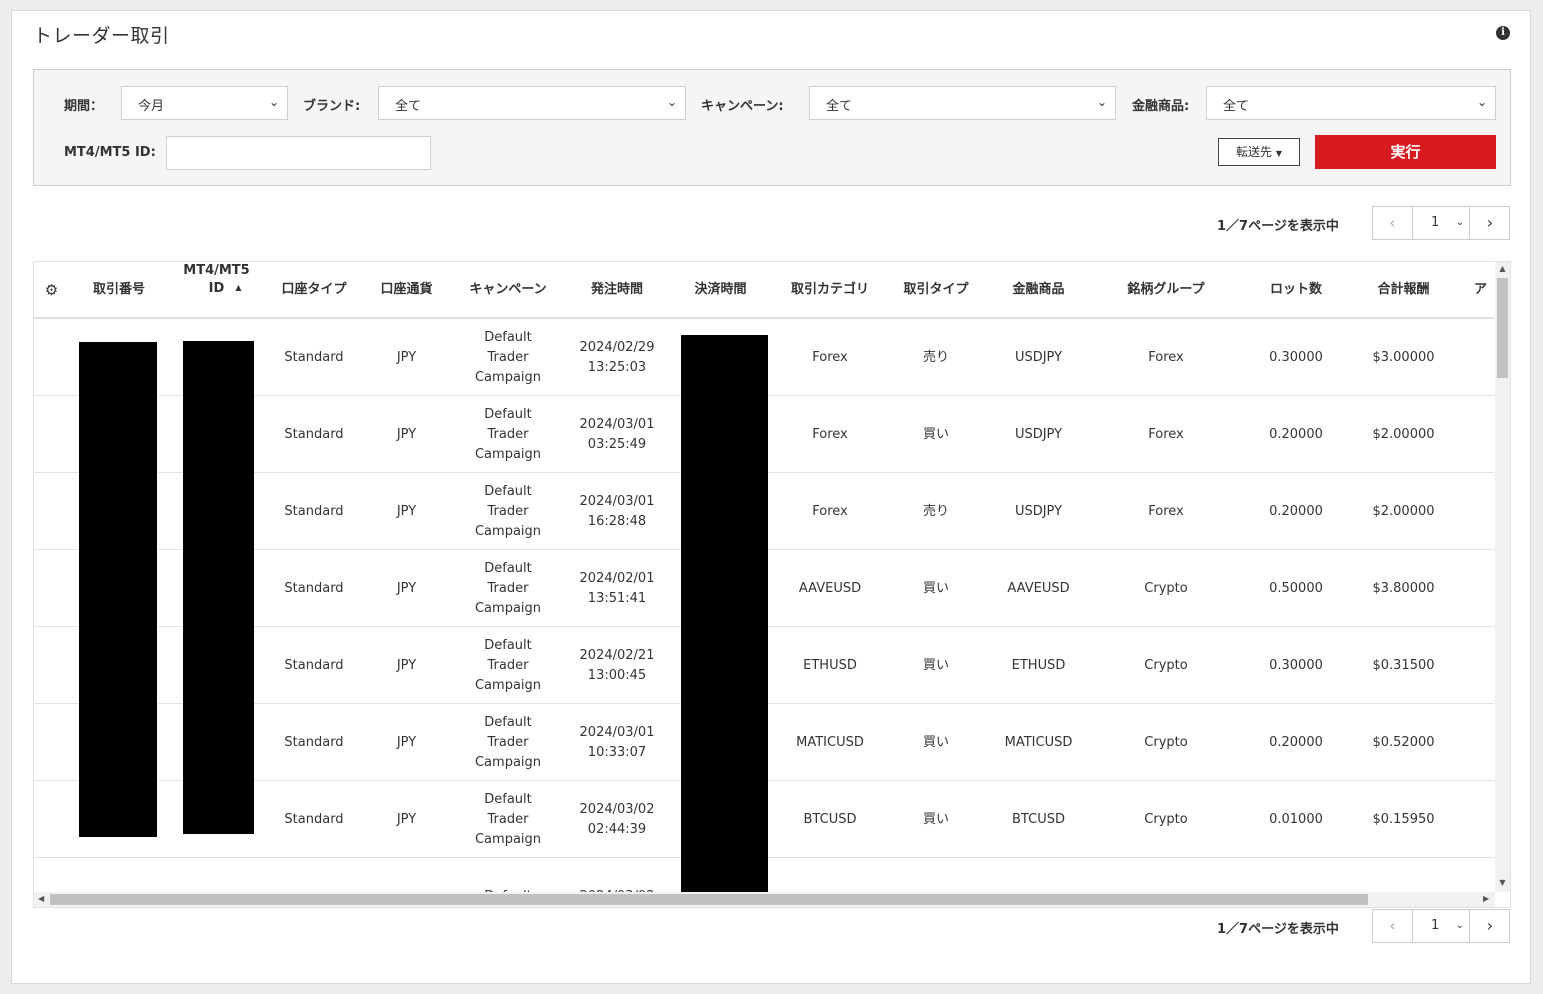 This screenshot has width=1543, height=994. Describe the element at coordinates (617, 357) in the screenshot. I see `cell-open-time: 2024/02/29 13:25:03` at that location.